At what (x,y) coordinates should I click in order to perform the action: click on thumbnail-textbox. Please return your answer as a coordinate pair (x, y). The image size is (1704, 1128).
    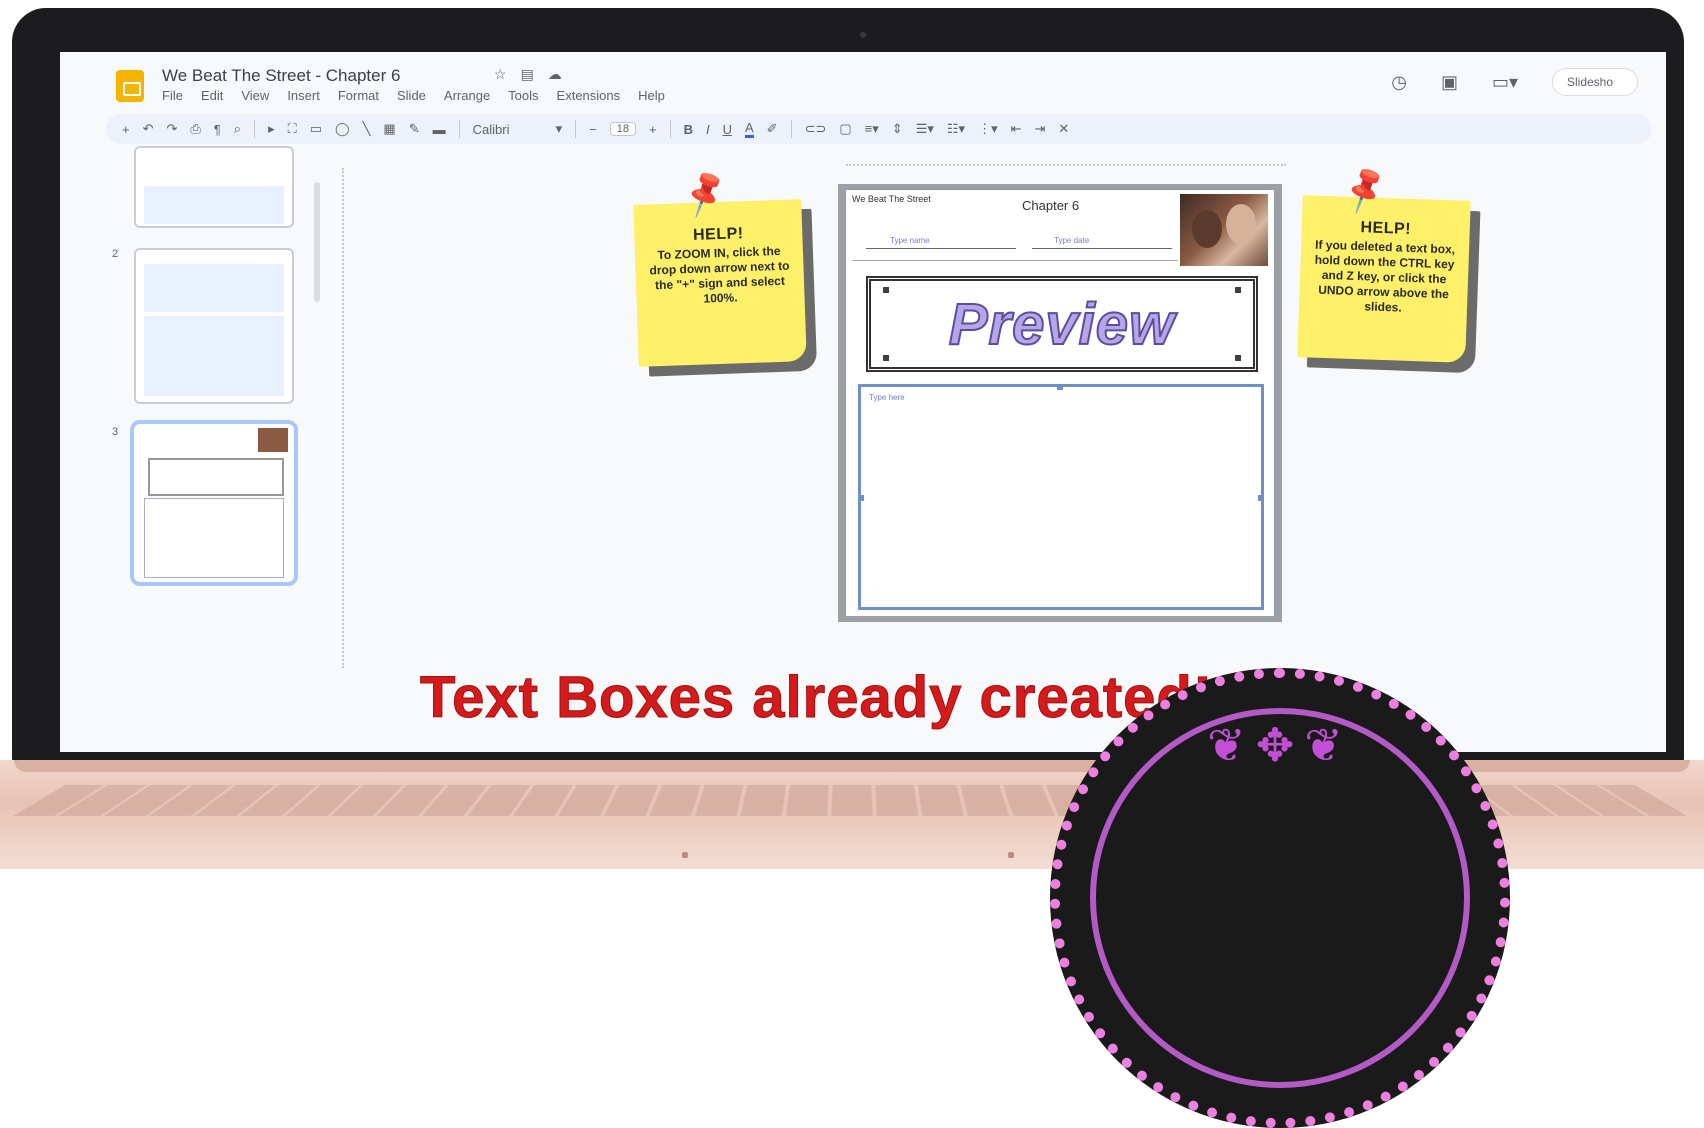
    Looking at the image, I should click on (214, 538).